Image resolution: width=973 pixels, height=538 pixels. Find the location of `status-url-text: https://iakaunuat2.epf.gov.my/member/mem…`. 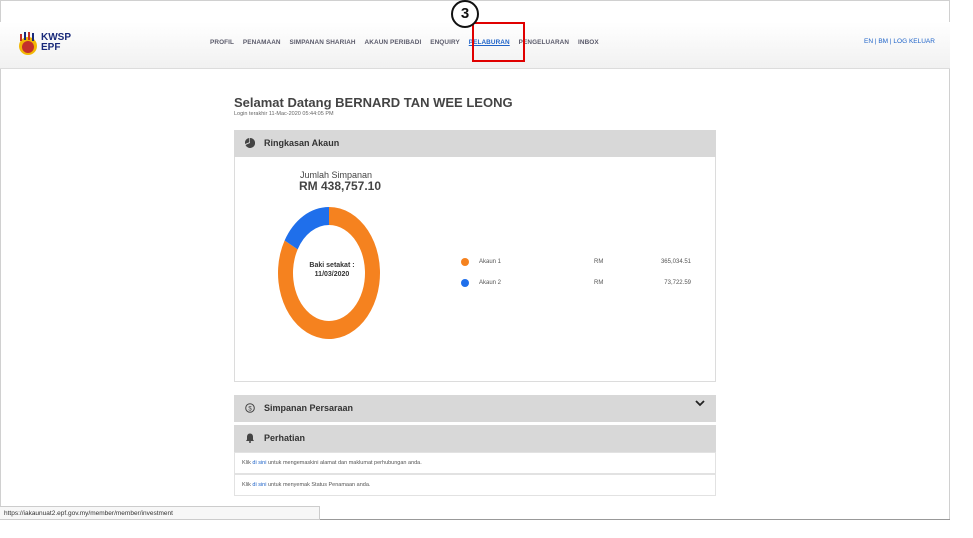

status-url-text: https://iakaunuat2.epf.gov.my/member/mem… is located at coordinates (88, 513).